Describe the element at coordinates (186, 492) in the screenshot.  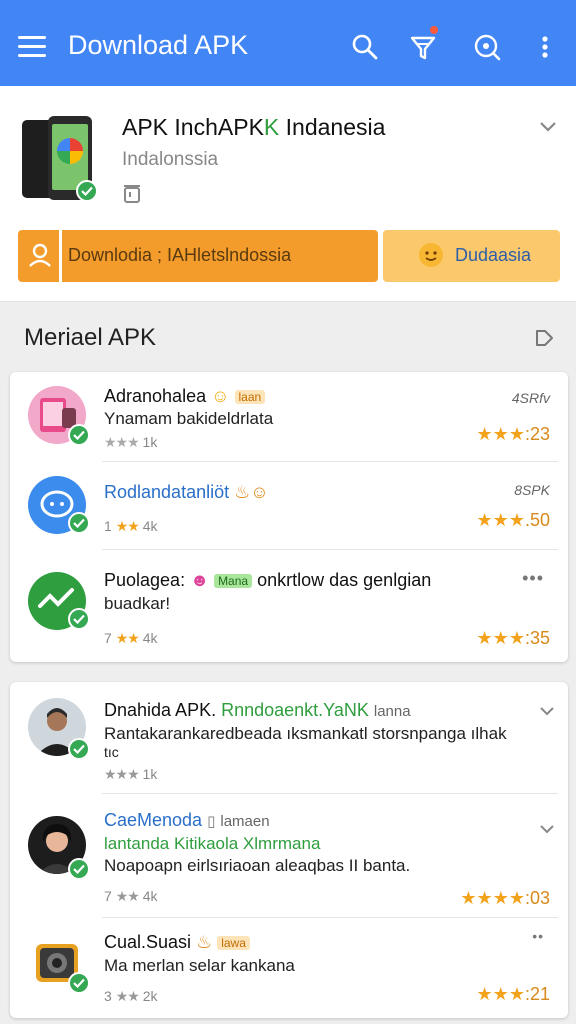
I see `app-name: Rodlandatanliöt ♨☺` at that location.